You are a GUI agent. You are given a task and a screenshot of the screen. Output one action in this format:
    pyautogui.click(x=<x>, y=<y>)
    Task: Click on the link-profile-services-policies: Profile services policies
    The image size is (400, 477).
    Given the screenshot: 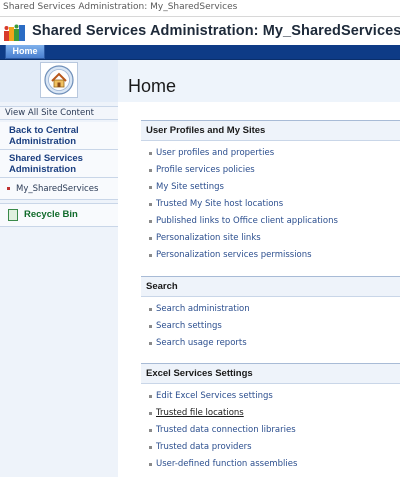 What is the action you would take?
    pyautogui.click(x=274, y=170)
    